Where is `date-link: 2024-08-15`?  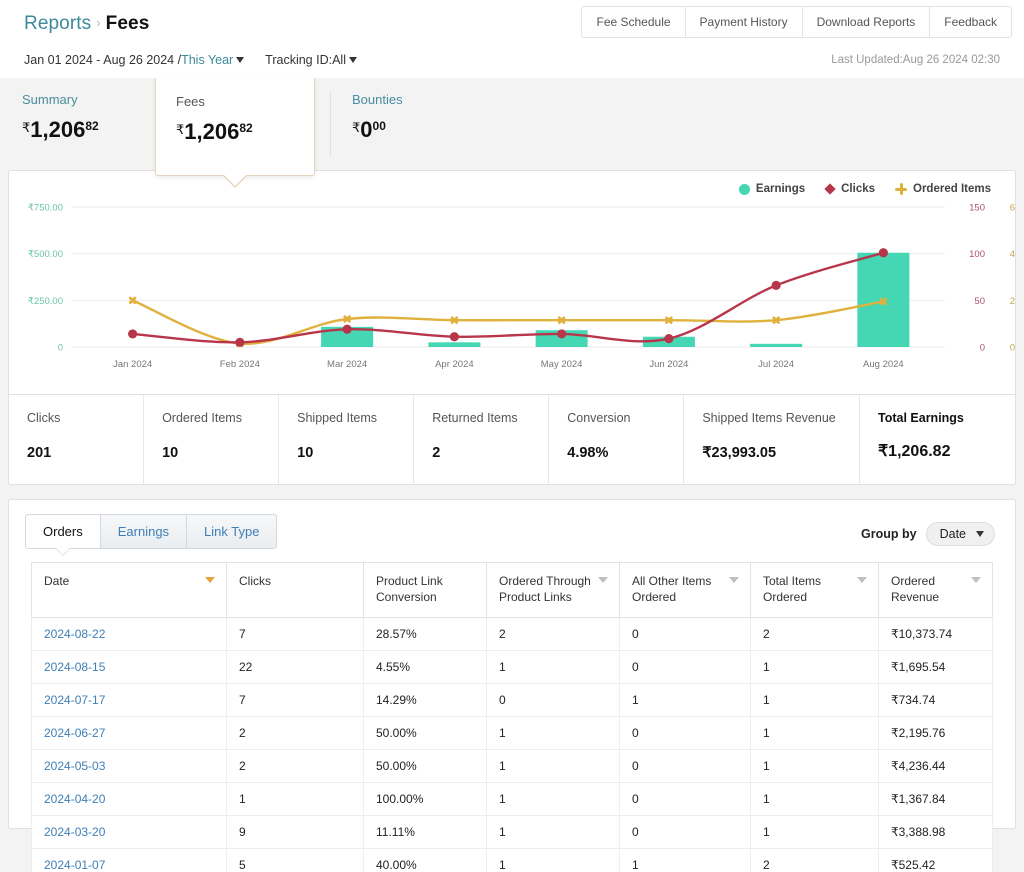 date-link: 2024-08-15 is located at coordinates (74, 667).